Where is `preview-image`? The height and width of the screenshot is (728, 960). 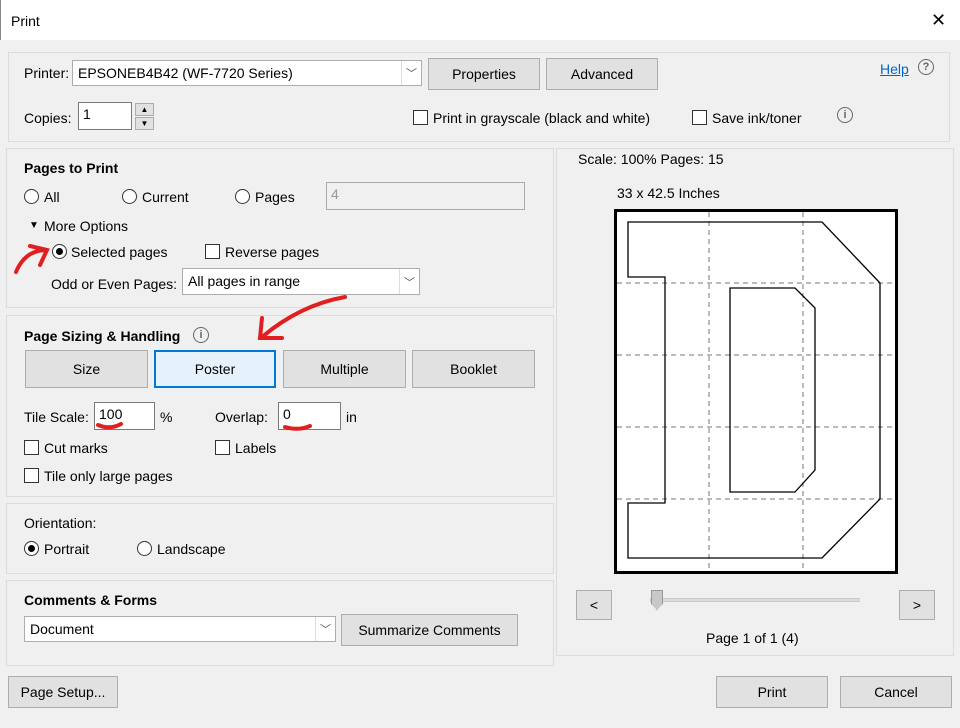
preview-image is located at coordinates (756, 391).